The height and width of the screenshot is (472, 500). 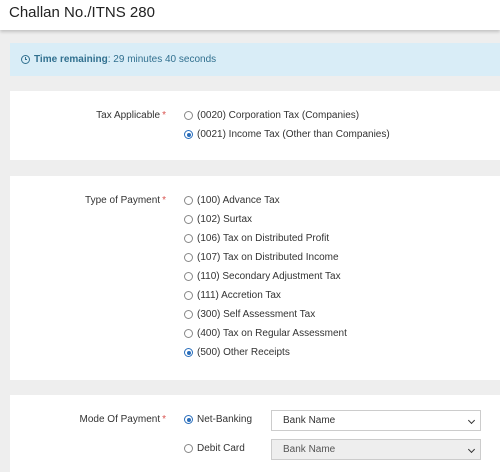 I want to click on tax-applicable-label: Tax Applicable *, so click(x=131, y=115).